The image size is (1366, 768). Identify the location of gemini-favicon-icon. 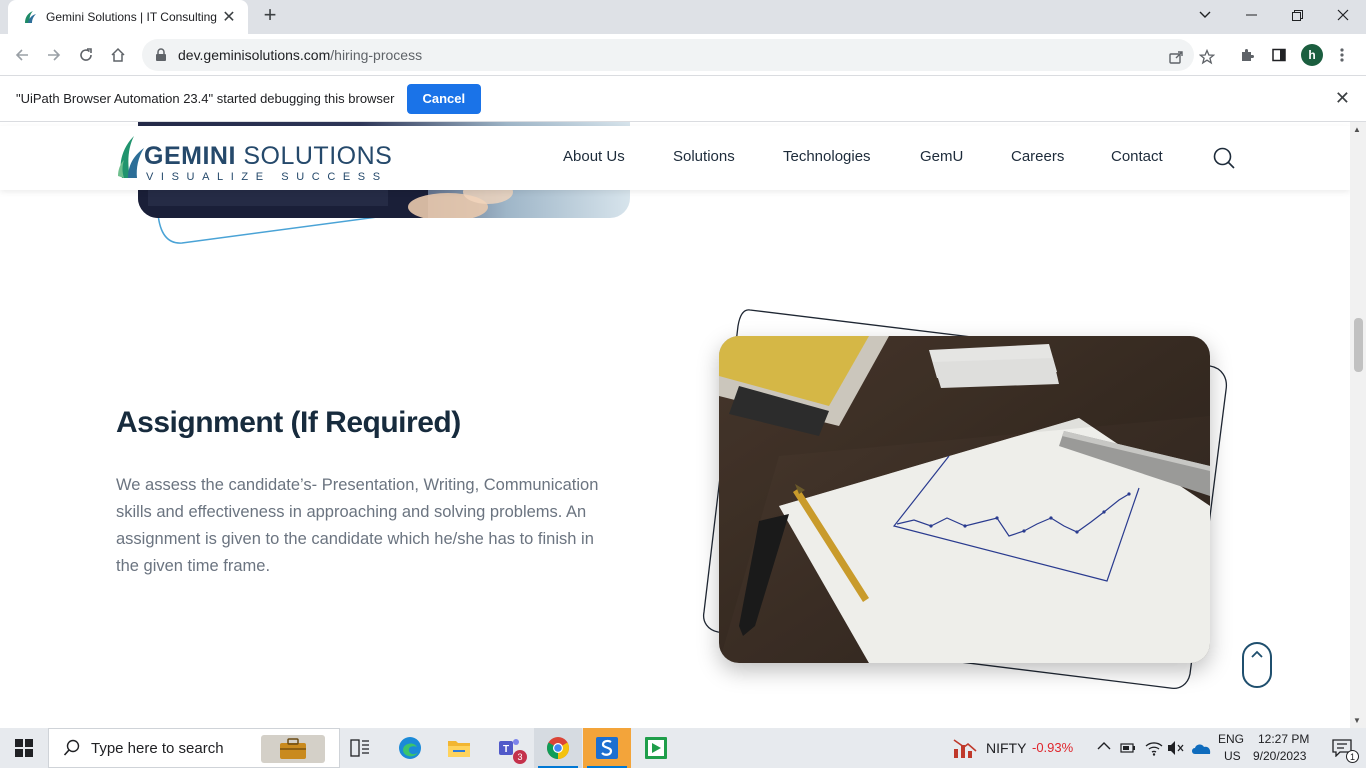
(30, 17).